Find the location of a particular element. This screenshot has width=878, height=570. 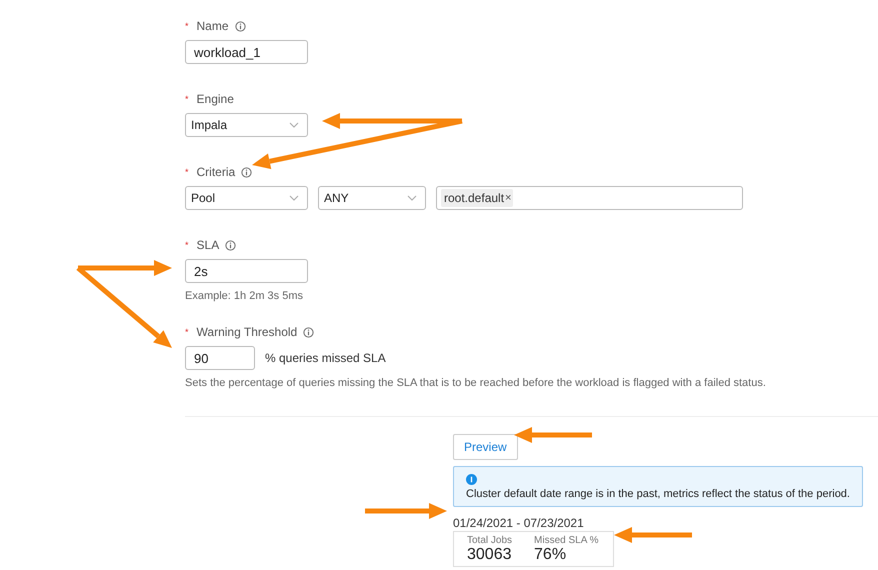

field-label: Warning Threshold is located at coordinates (247, 332).